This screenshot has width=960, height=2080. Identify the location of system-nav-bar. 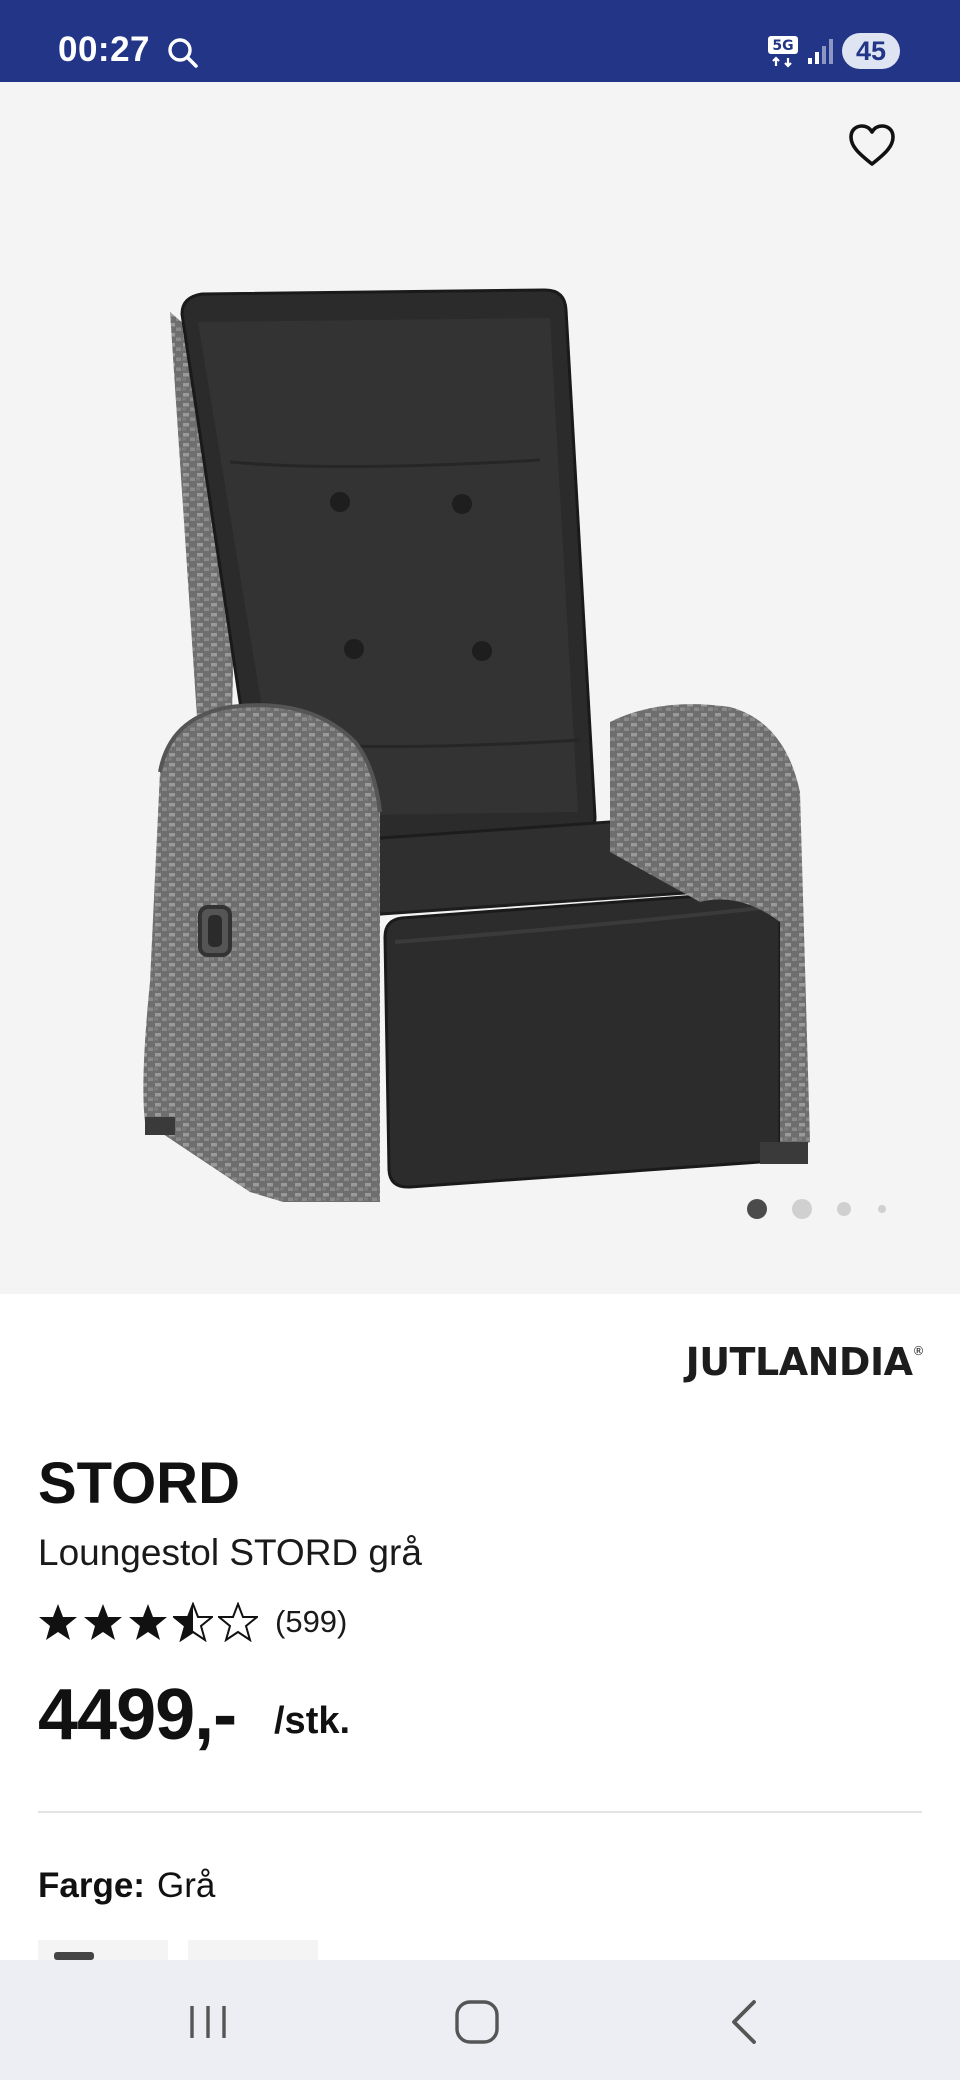
(480, 2020).